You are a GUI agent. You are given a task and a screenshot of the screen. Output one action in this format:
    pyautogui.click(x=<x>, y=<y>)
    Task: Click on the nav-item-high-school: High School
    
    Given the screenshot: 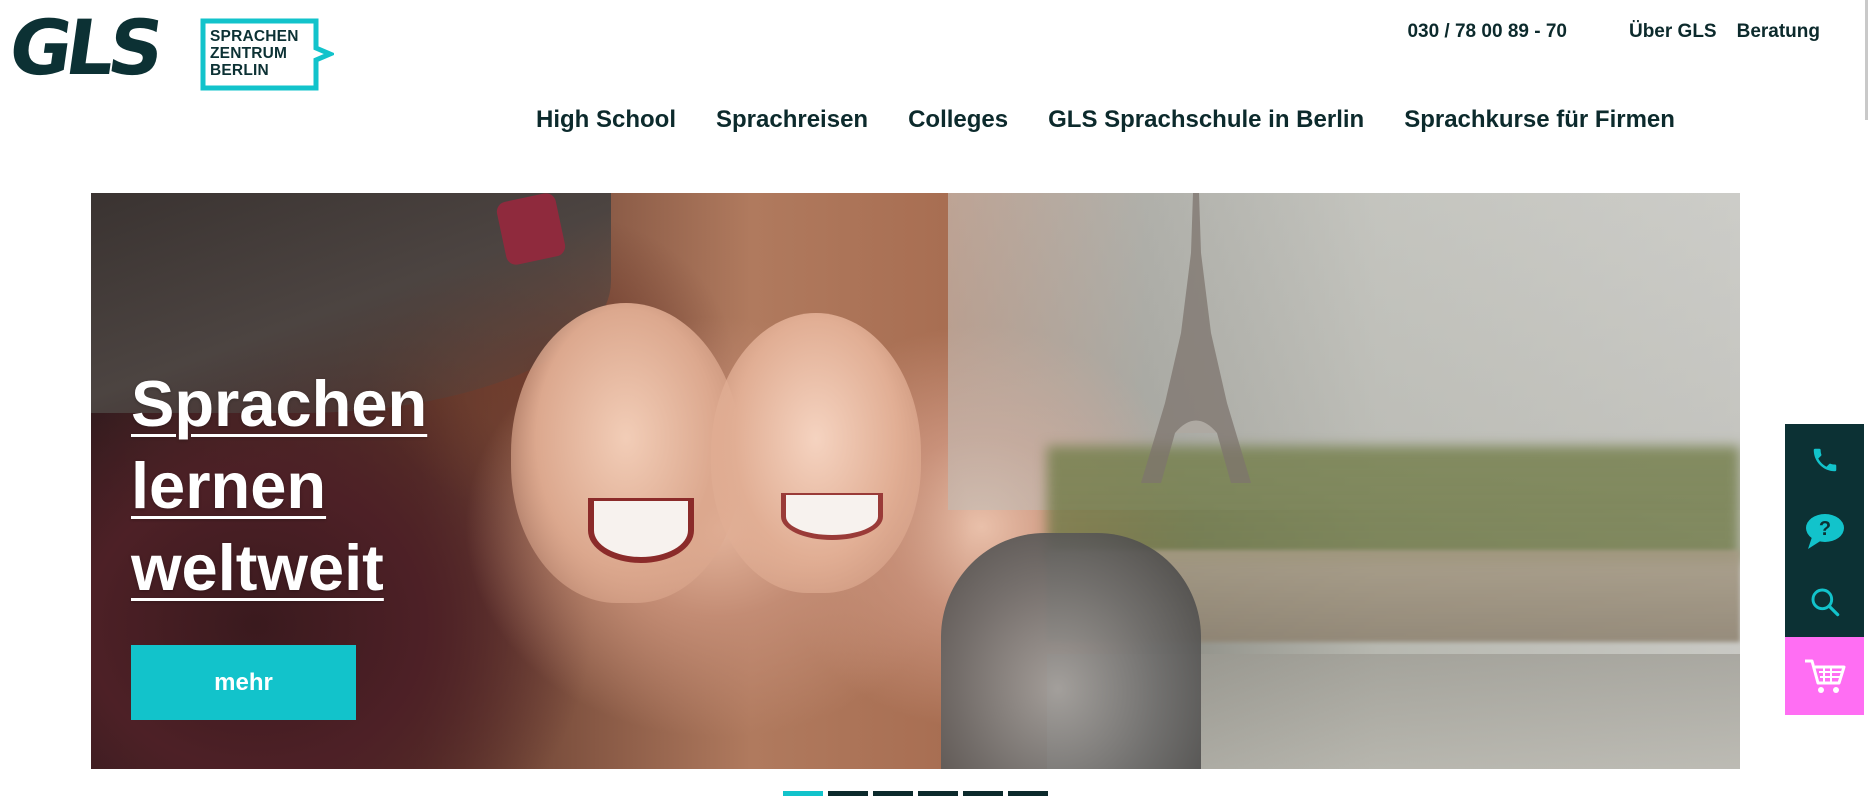 What is the action you would take?
    pyautogui.click(x=606, y=120)
    